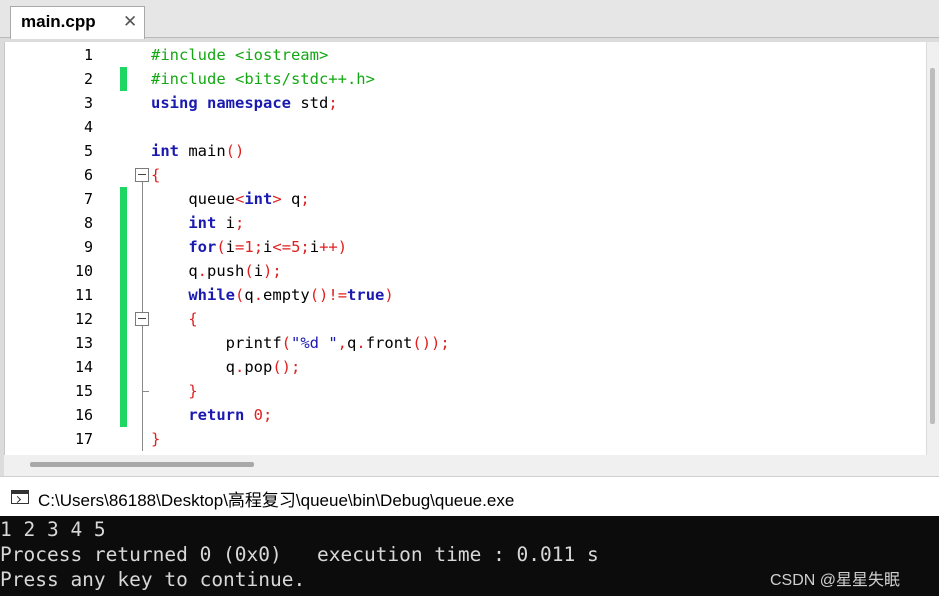 This screenshot has width=939, height=596. Describe the element at coordinates (366, 295) in the screenshot. I see `code-token: true` at that location.